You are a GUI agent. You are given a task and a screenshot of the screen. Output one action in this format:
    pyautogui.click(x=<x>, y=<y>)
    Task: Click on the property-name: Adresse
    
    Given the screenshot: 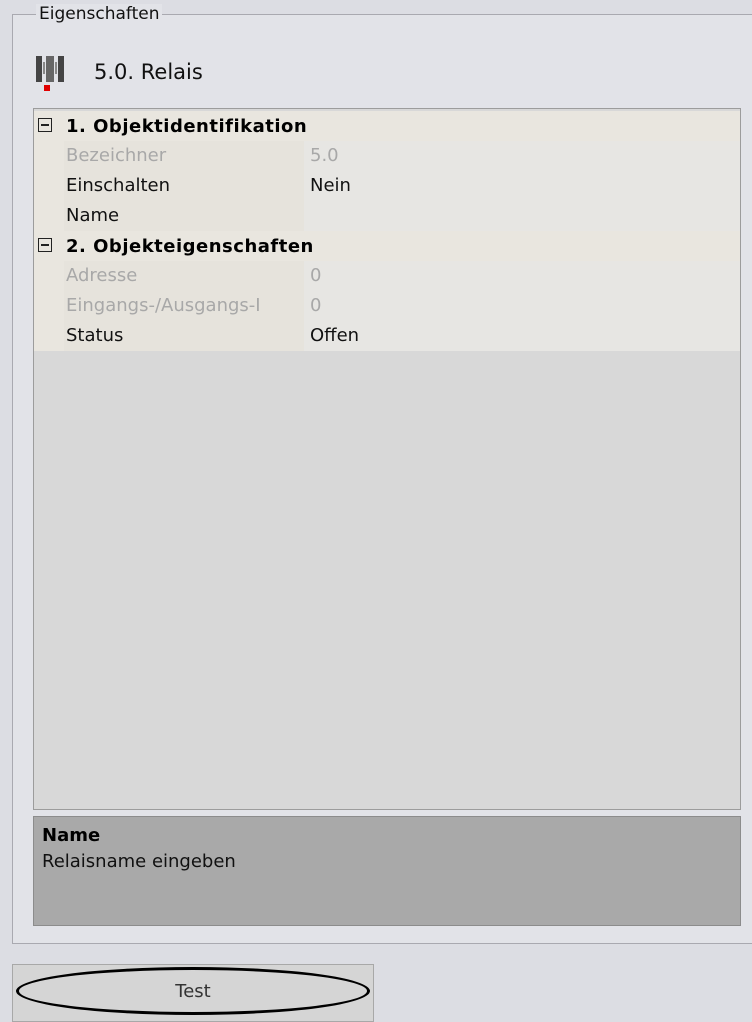 What is the action you would take?
    pyautogui.click(x=102, y=275)
    